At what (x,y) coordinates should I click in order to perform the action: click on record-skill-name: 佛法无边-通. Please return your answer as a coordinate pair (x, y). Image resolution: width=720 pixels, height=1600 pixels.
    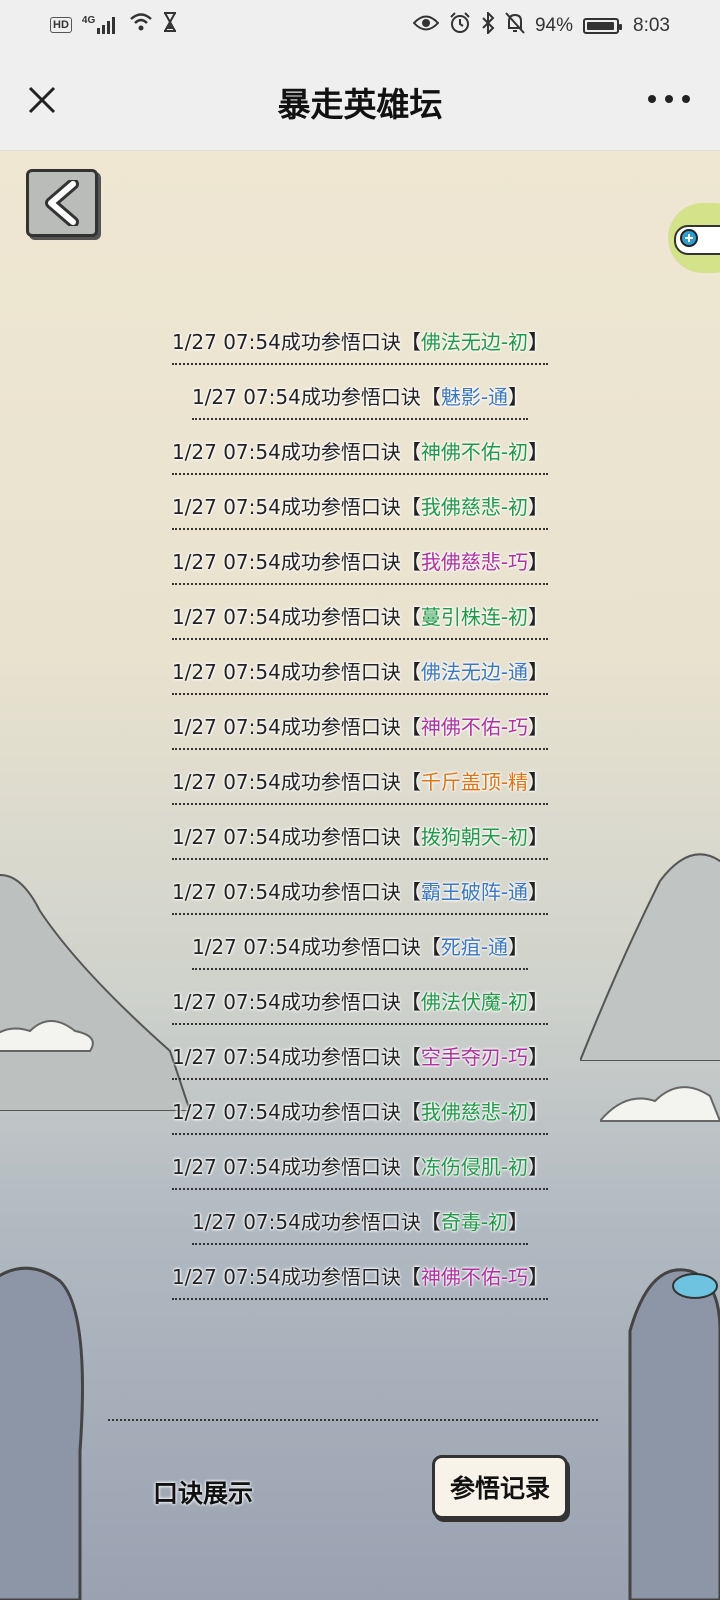
    Looking at the image, I should click on (474, 672).